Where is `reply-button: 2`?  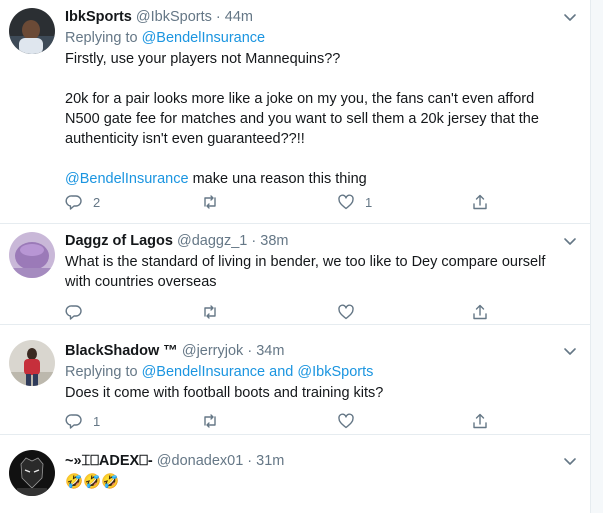
reply-button: 2 is located at coordinates (82, 202).